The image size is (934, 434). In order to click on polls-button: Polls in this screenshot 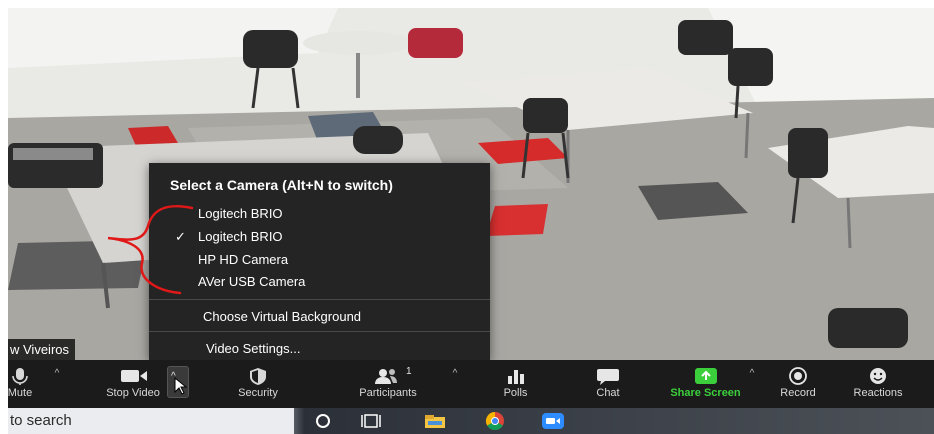, I will do `click(515, 384)`.